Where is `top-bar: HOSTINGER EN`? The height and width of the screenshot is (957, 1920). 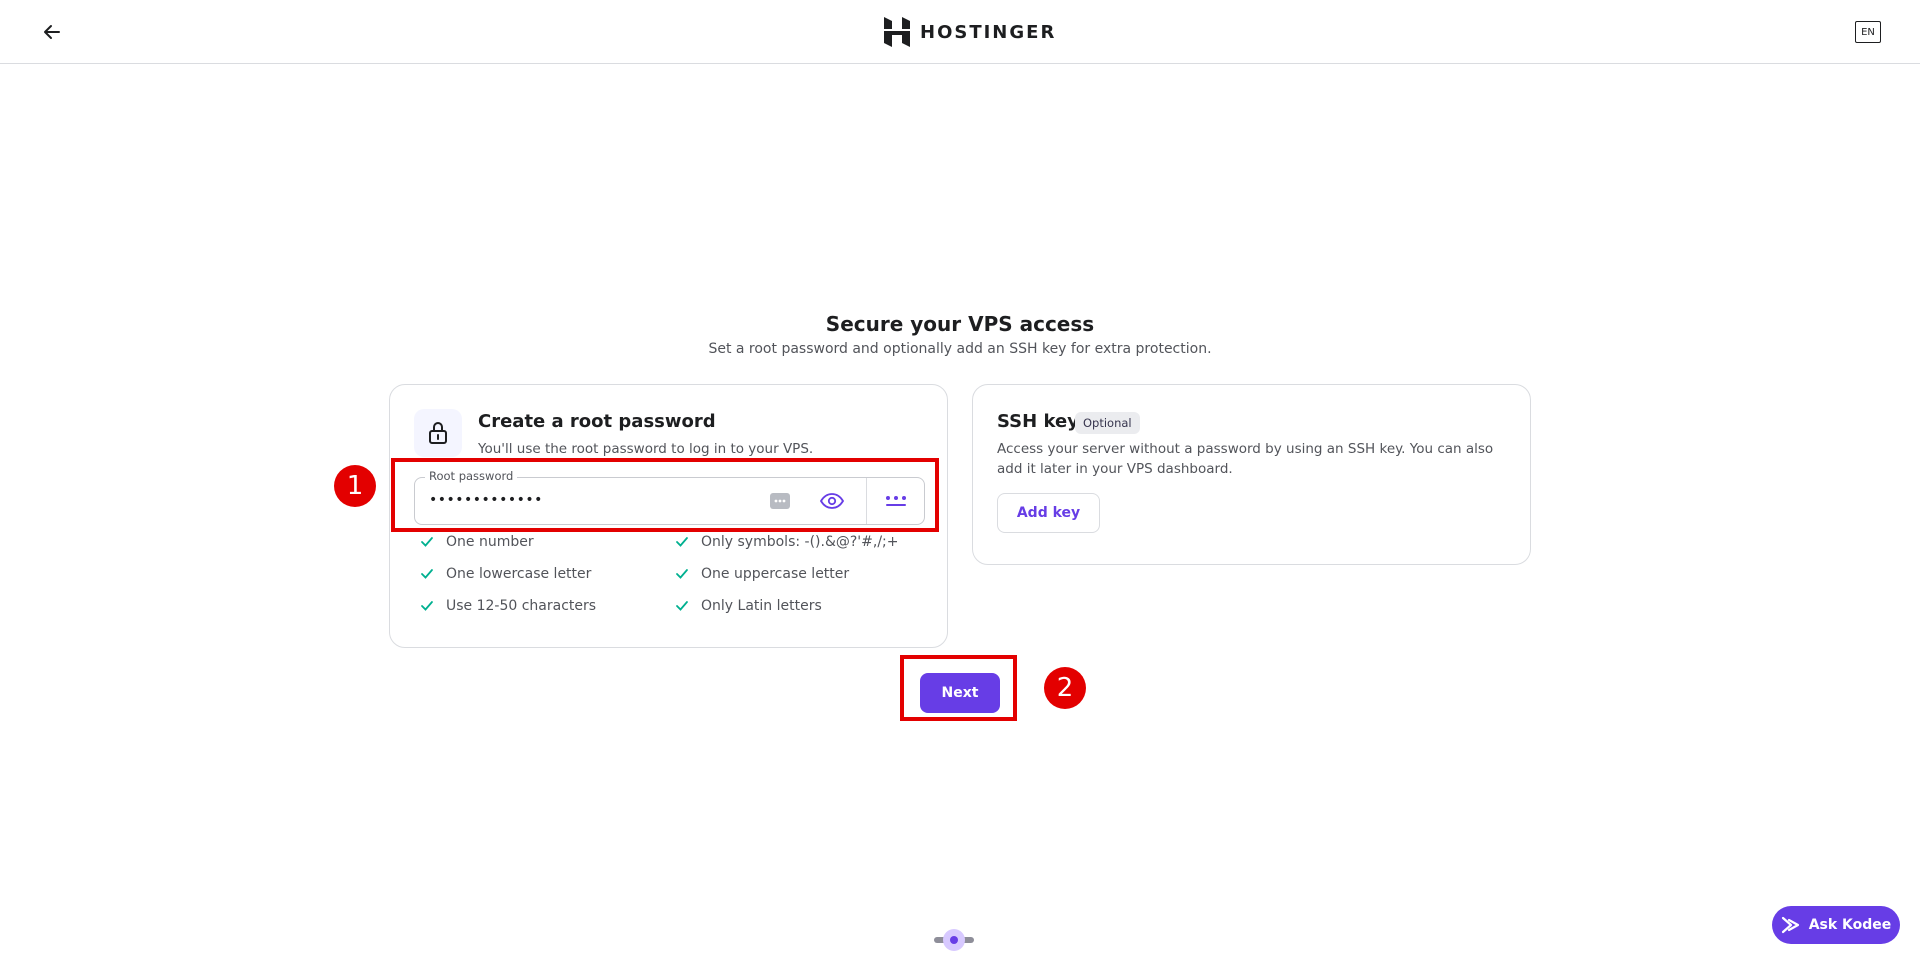 top-bar: HOSTINGER EN is located at coordinates (960, 32).